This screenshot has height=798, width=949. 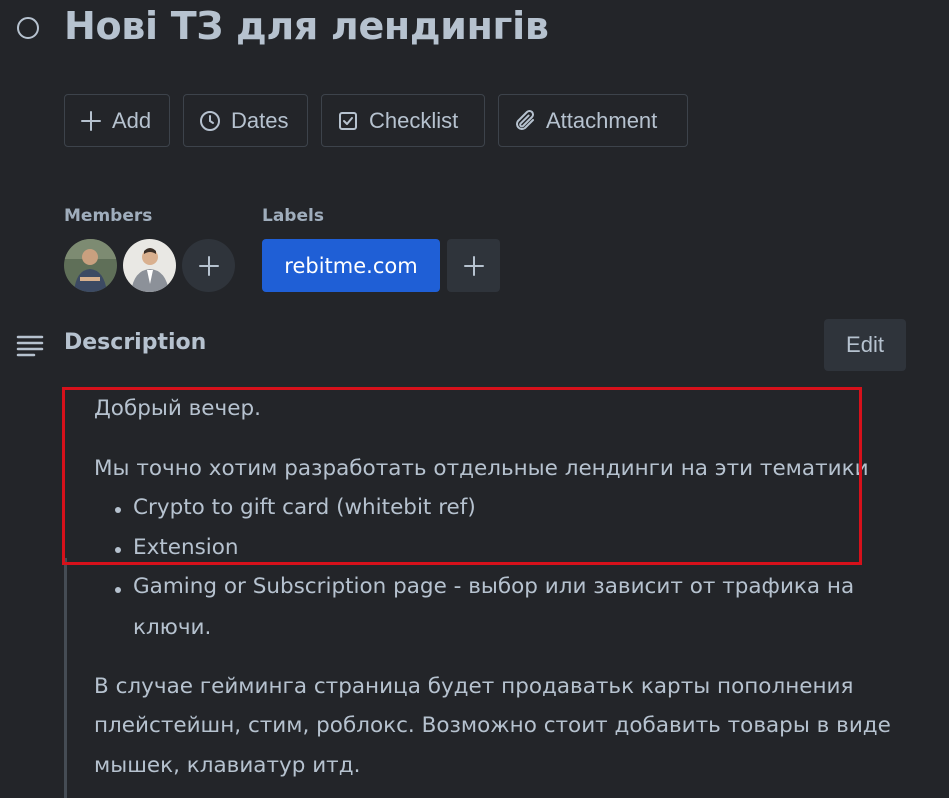 I want to click on attachment-button-label: Attachment, so click(x=602, y=120).